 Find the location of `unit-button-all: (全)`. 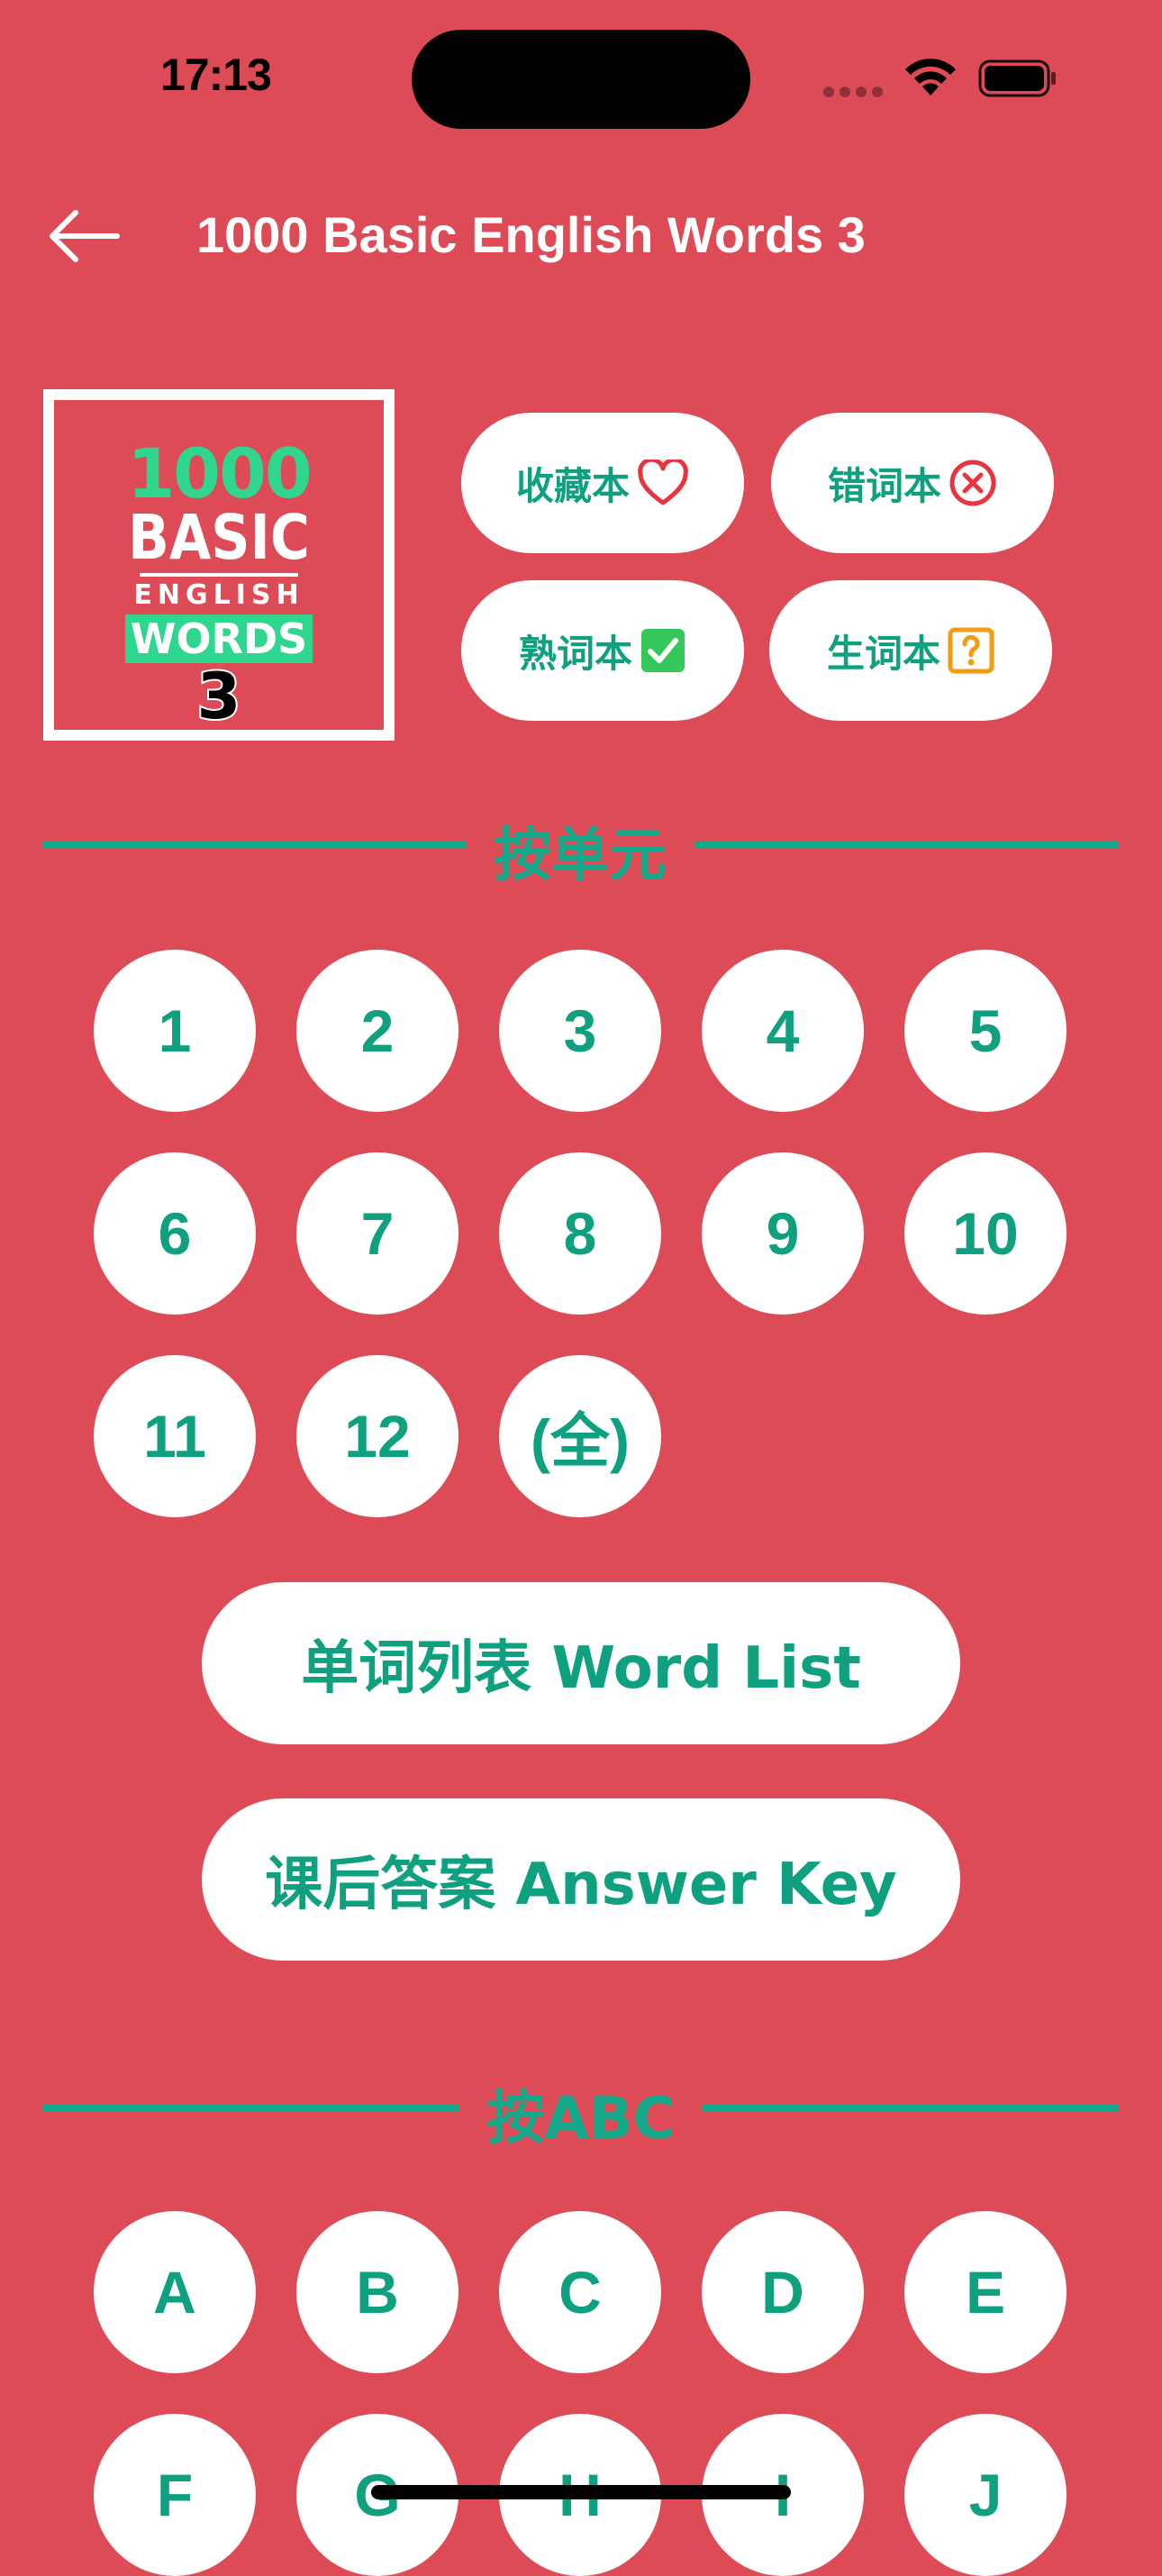

unit-button-all: (全) is located at coordinates (580, 1436).